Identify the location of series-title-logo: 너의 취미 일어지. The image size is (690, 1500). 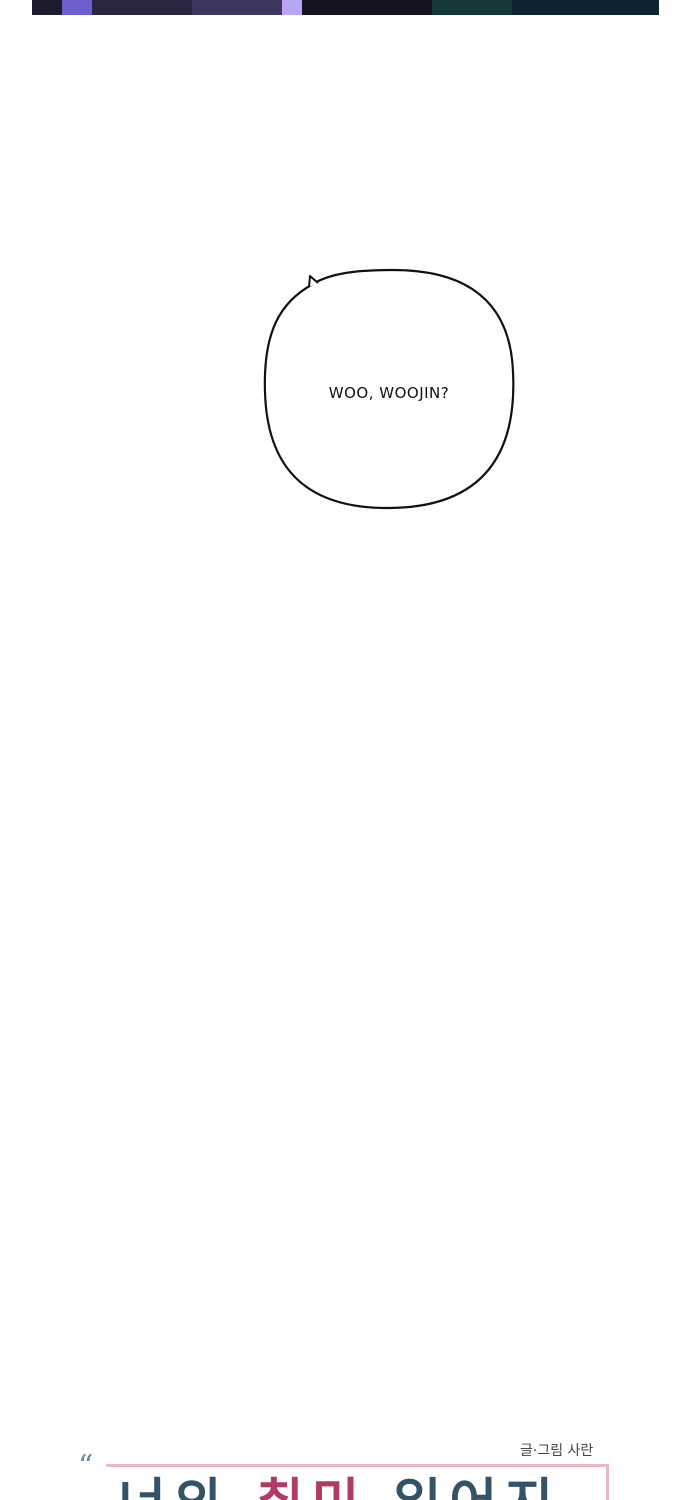
(353, 1489).